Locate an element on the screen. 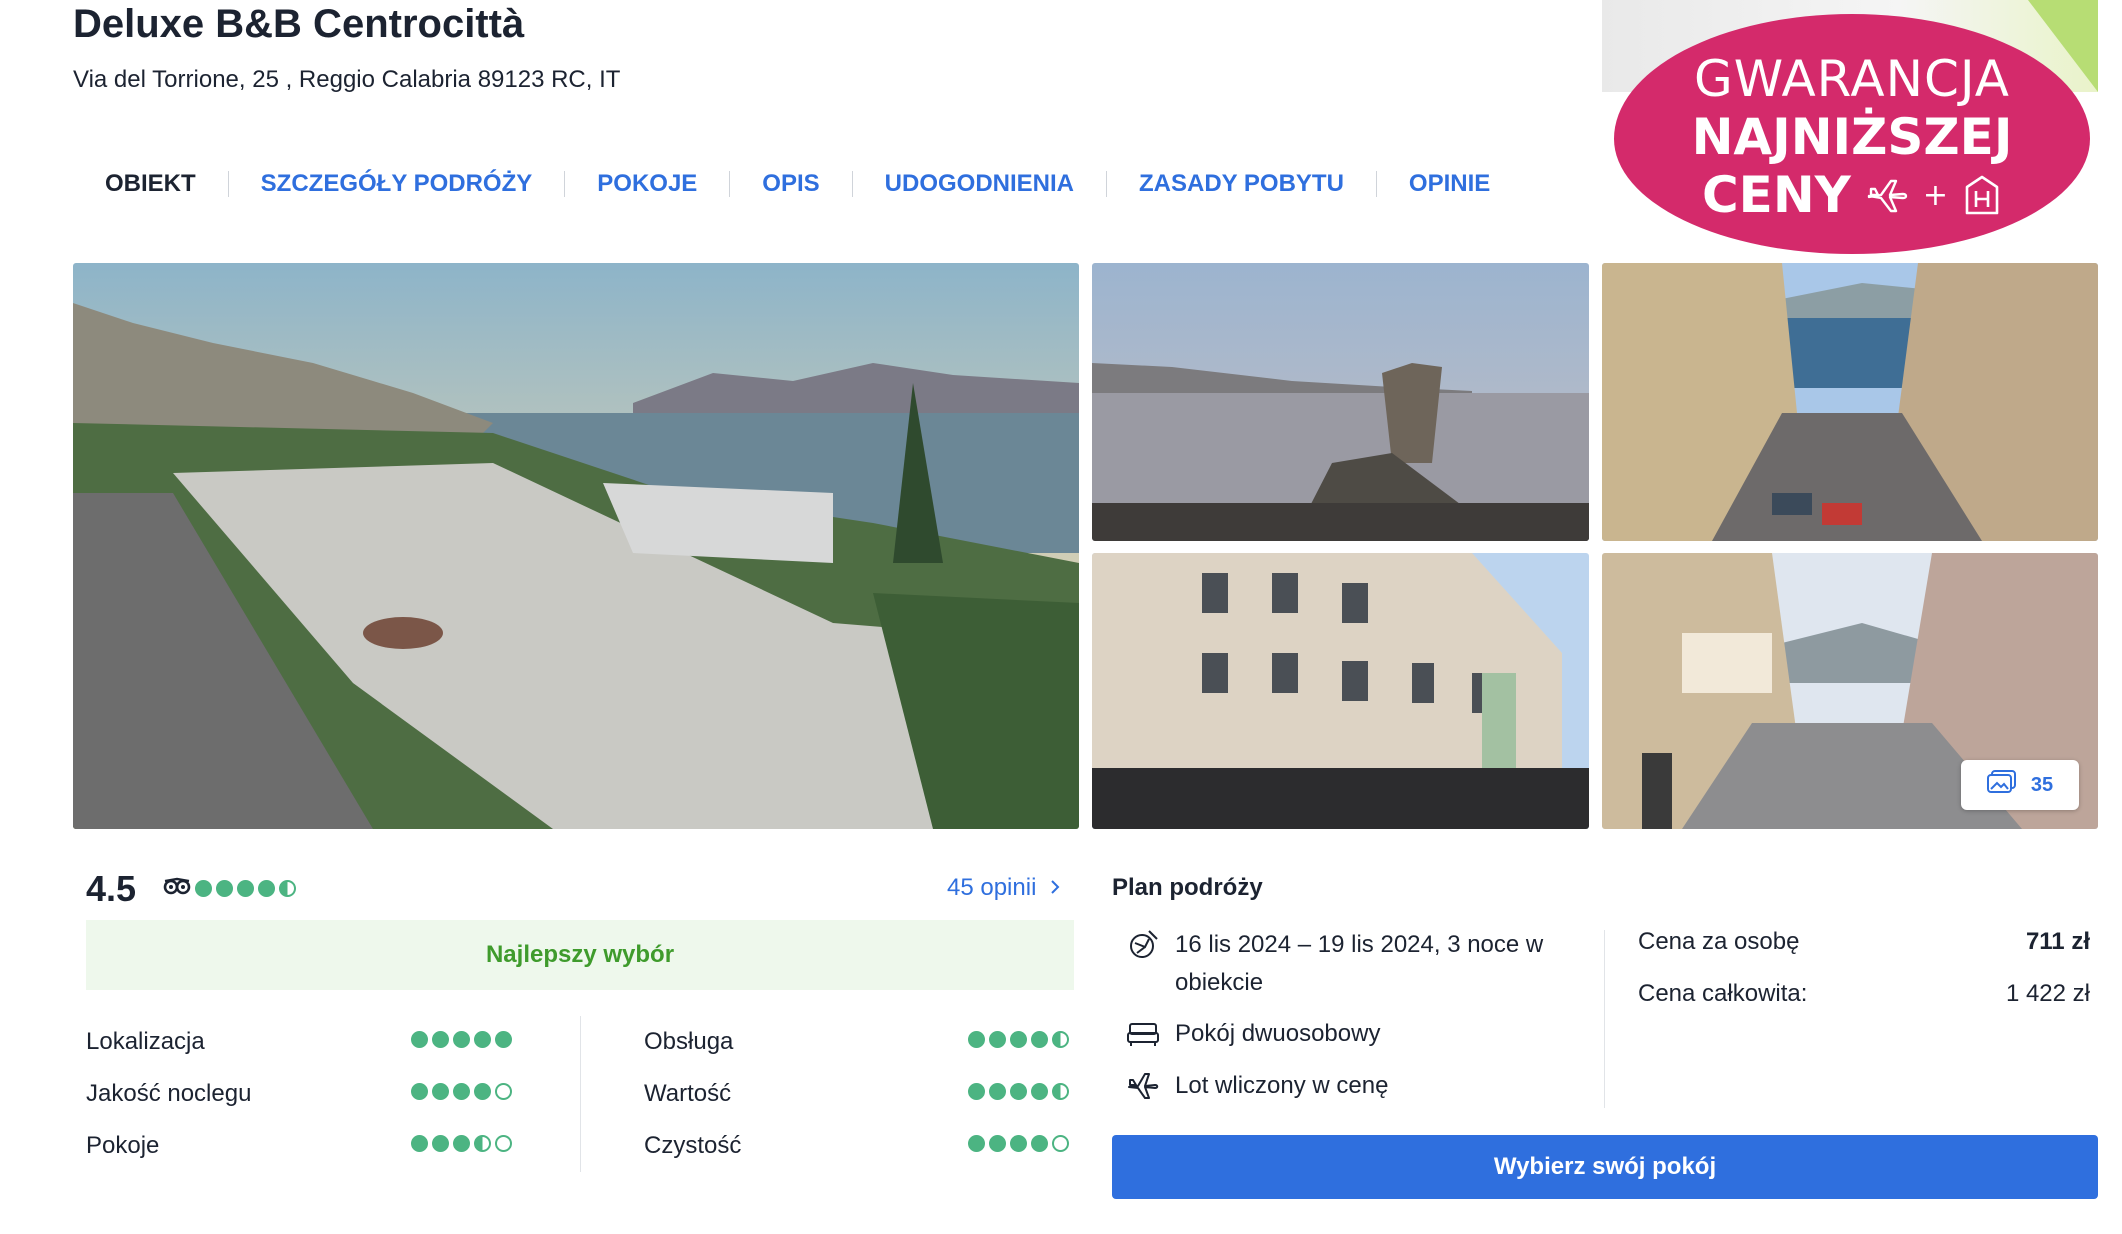  chevron-right-icon is located at coordinates (1055, 888).